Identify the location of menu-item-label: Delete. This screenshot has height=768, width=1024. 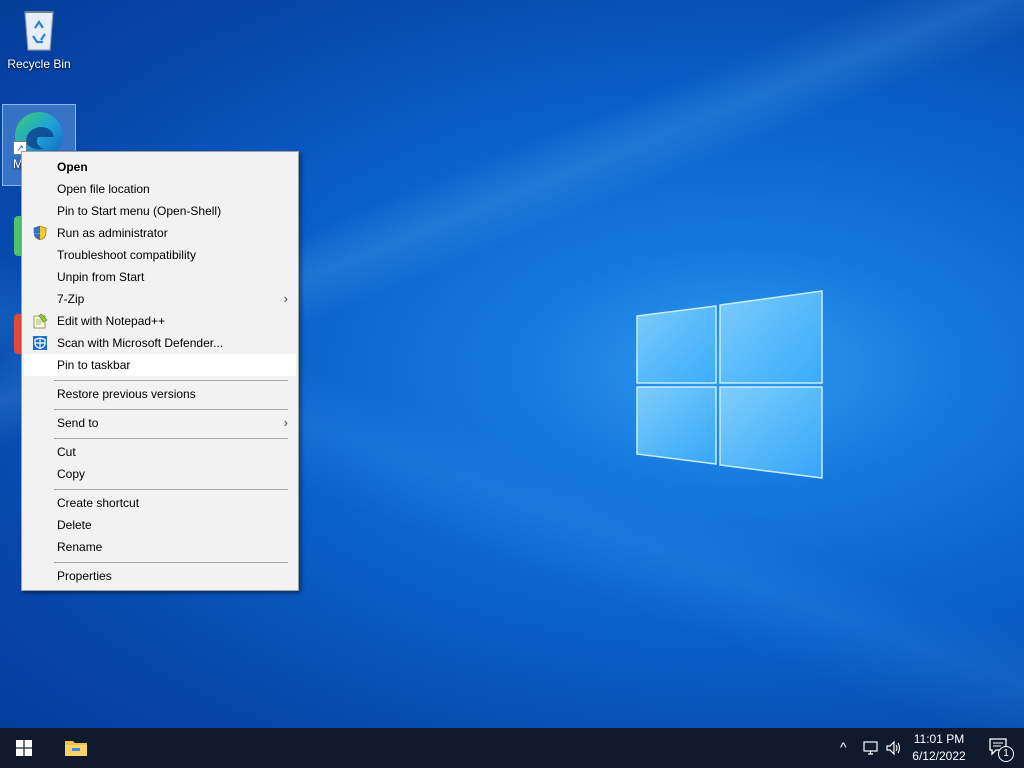
(74, 525).